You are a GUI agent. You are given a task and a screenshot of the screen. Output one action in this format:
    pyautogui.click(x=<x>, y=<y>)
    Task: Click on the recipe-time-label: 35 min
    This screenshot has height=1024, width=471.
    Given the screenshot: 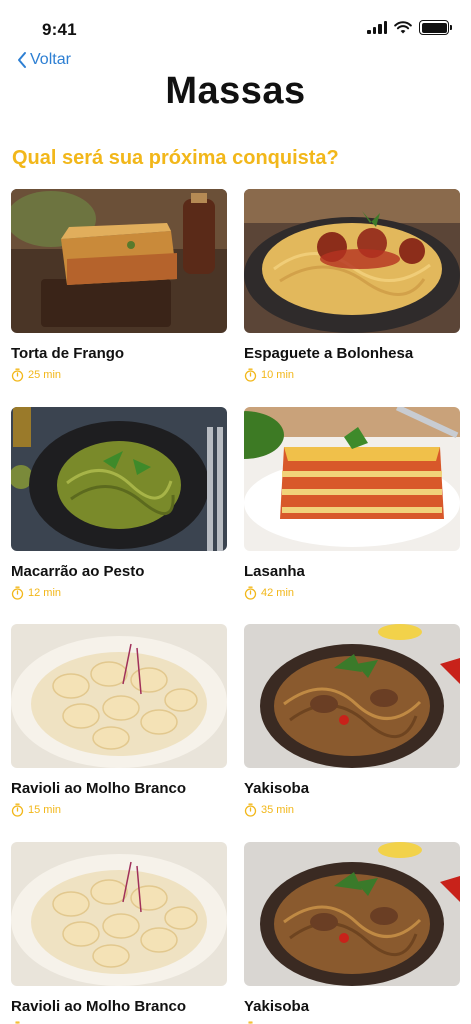 What is the action you would take?
    pyautogui.click(x=278, y=810)
    